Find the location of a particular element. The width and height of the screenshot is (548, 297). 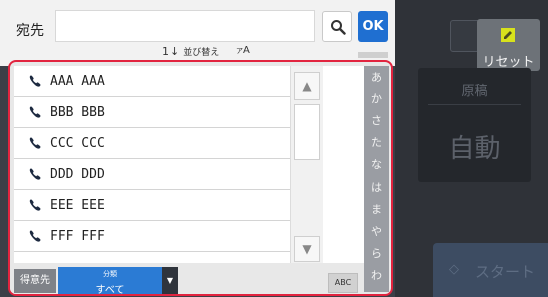

divider is located at coordinates (474, 104).